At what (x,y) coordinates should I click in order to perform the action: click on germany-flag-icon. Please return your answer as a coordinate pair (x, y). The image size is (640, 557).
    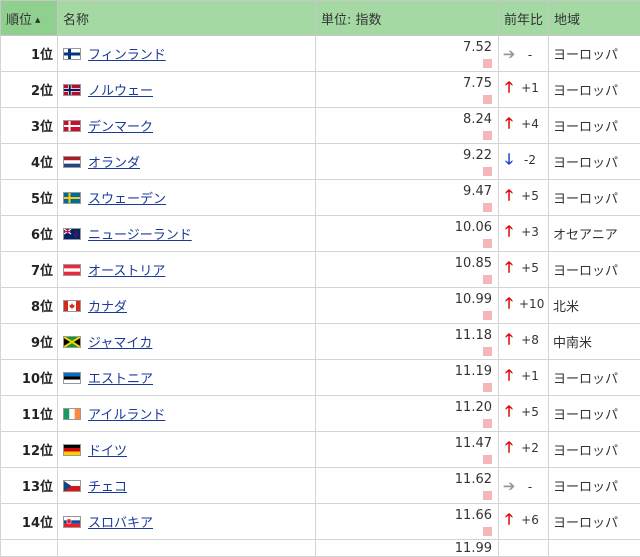
    Looking at the image, I should click on (72, 450).